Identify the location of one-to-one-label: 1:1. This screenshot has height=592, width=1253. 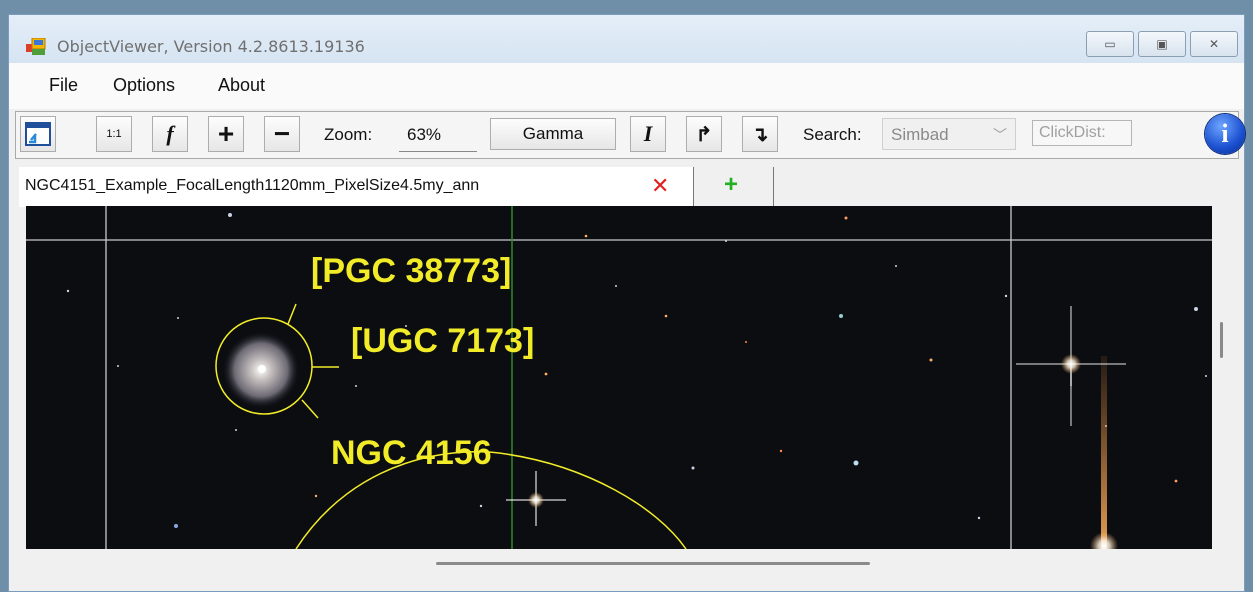
(114, 134).